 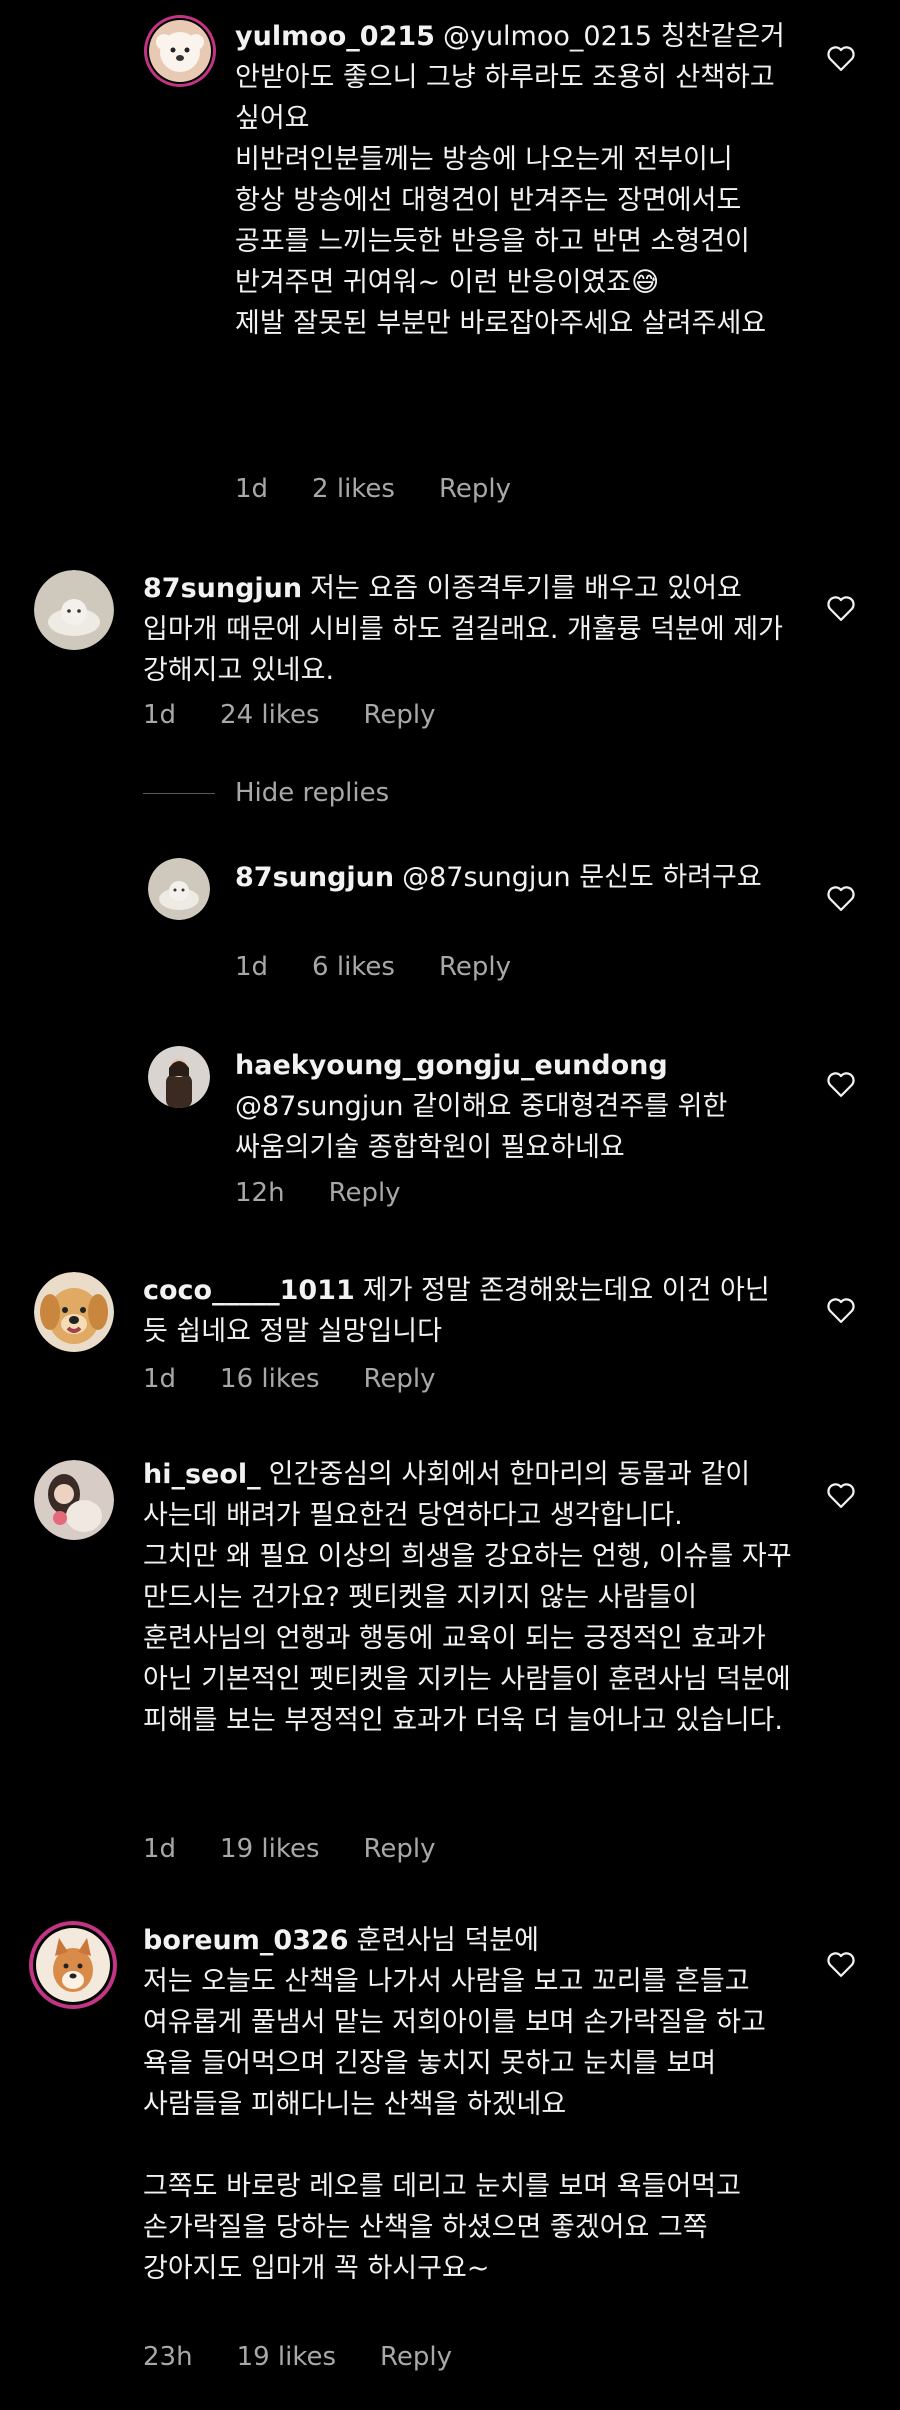 I want to click on comment-meta: 23h 19 likes Reply, so click(x=297, y=2357).